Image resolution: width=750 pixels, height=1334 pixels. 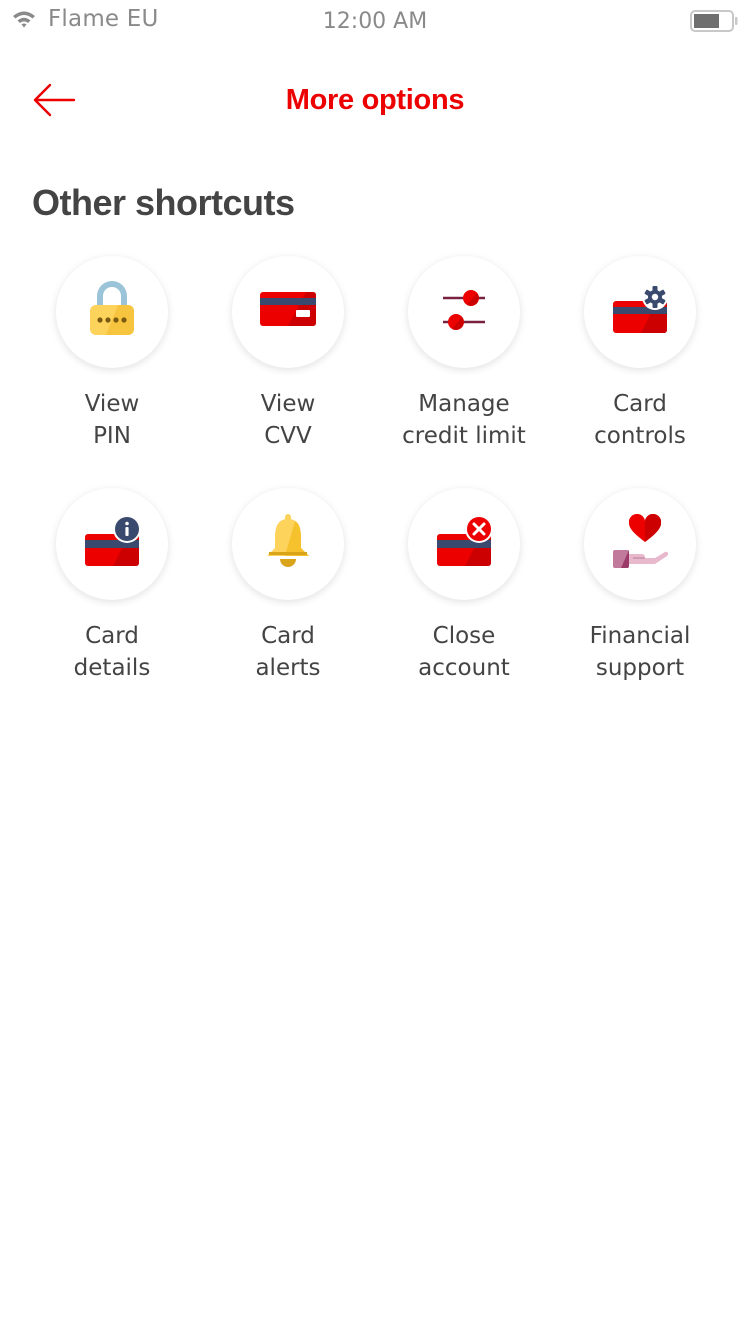 I want to click on padlock-icon, so click(x=112, y=312).